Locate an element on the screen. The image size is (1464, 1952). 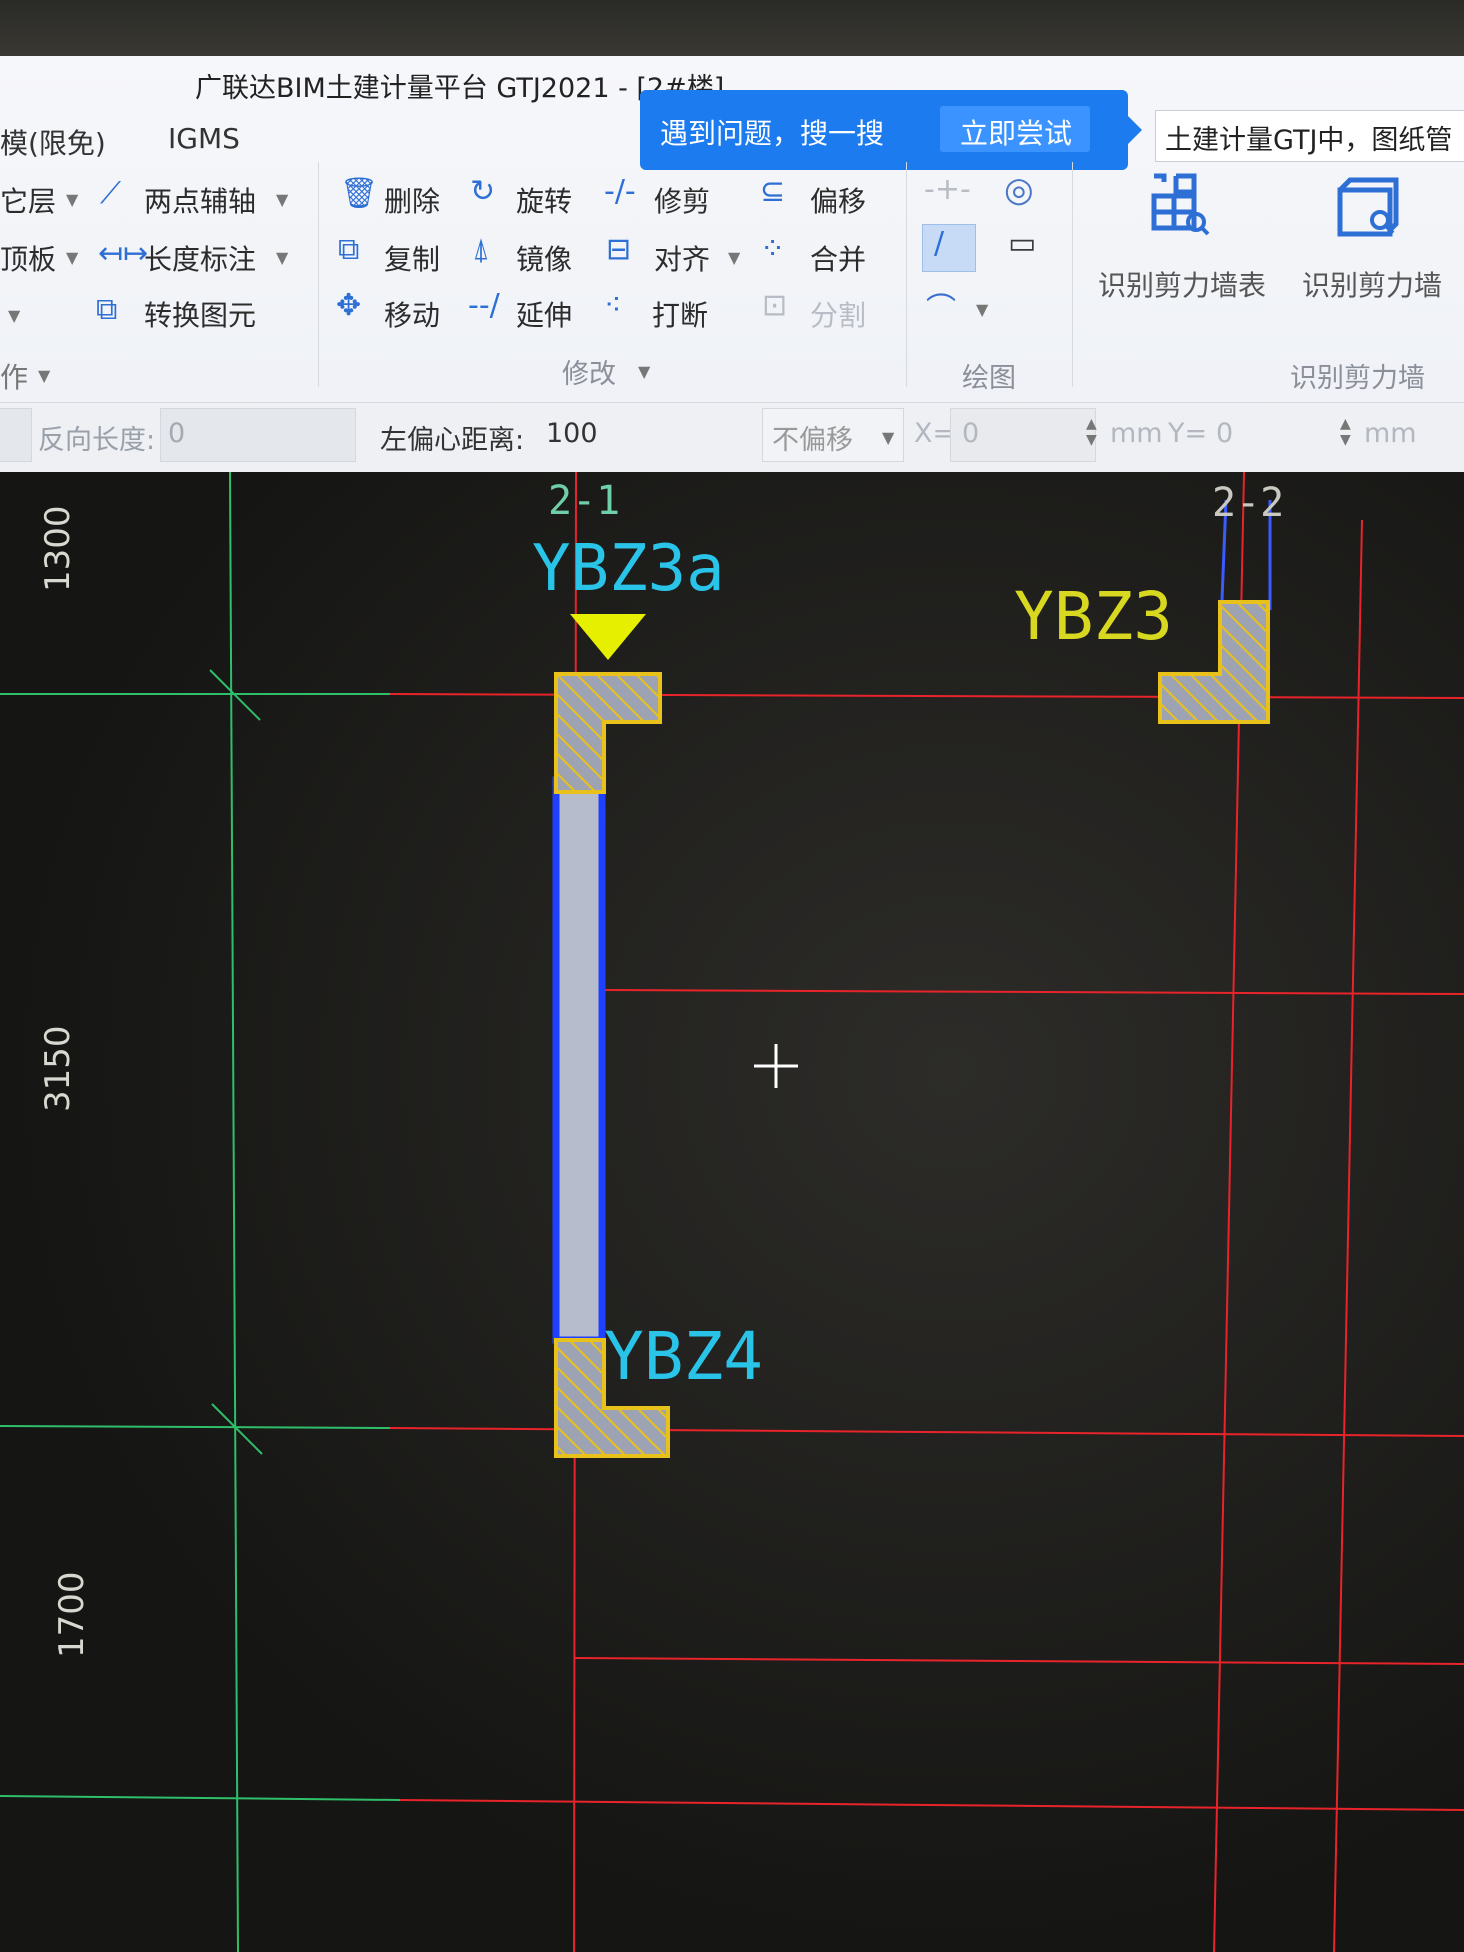
extend-icon: --/ is located at coordinates (484, 305).